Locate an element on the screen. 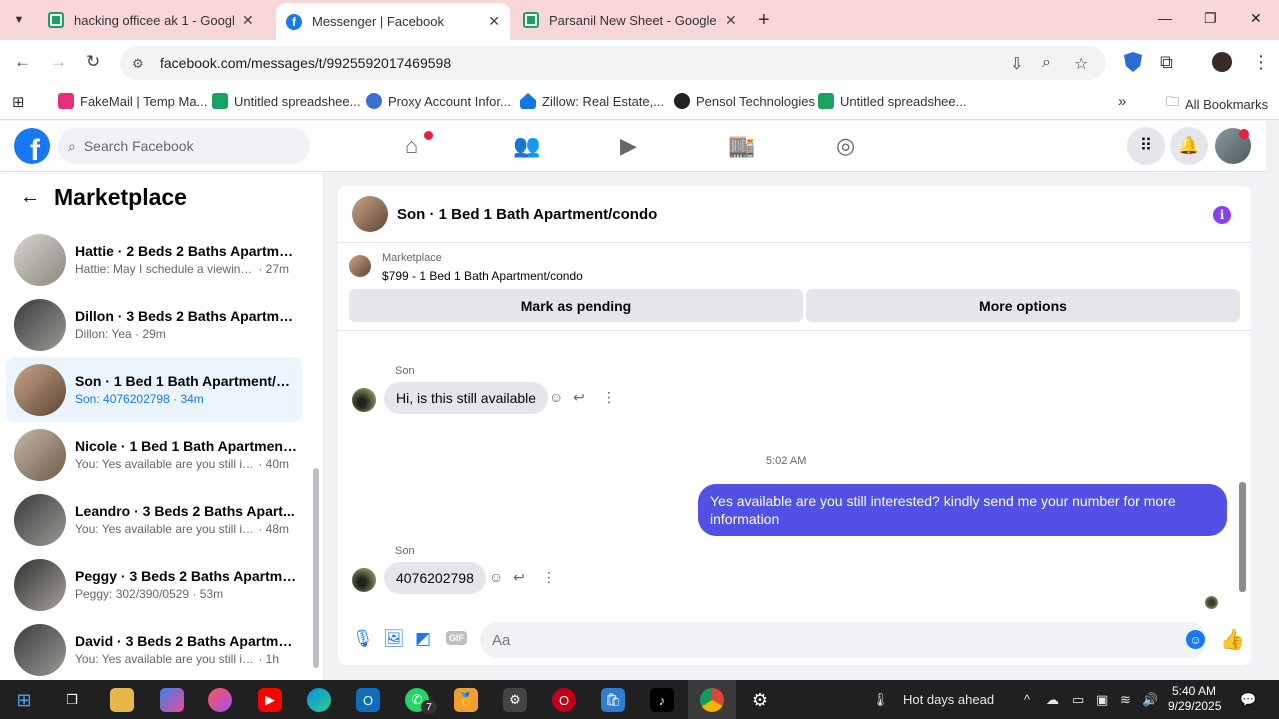 The width and height of the screenshot is (1279, 719). tab-sheet-1: hacking officee ak 1 - Google Sh ✕ is located at coordinates (151, 20).